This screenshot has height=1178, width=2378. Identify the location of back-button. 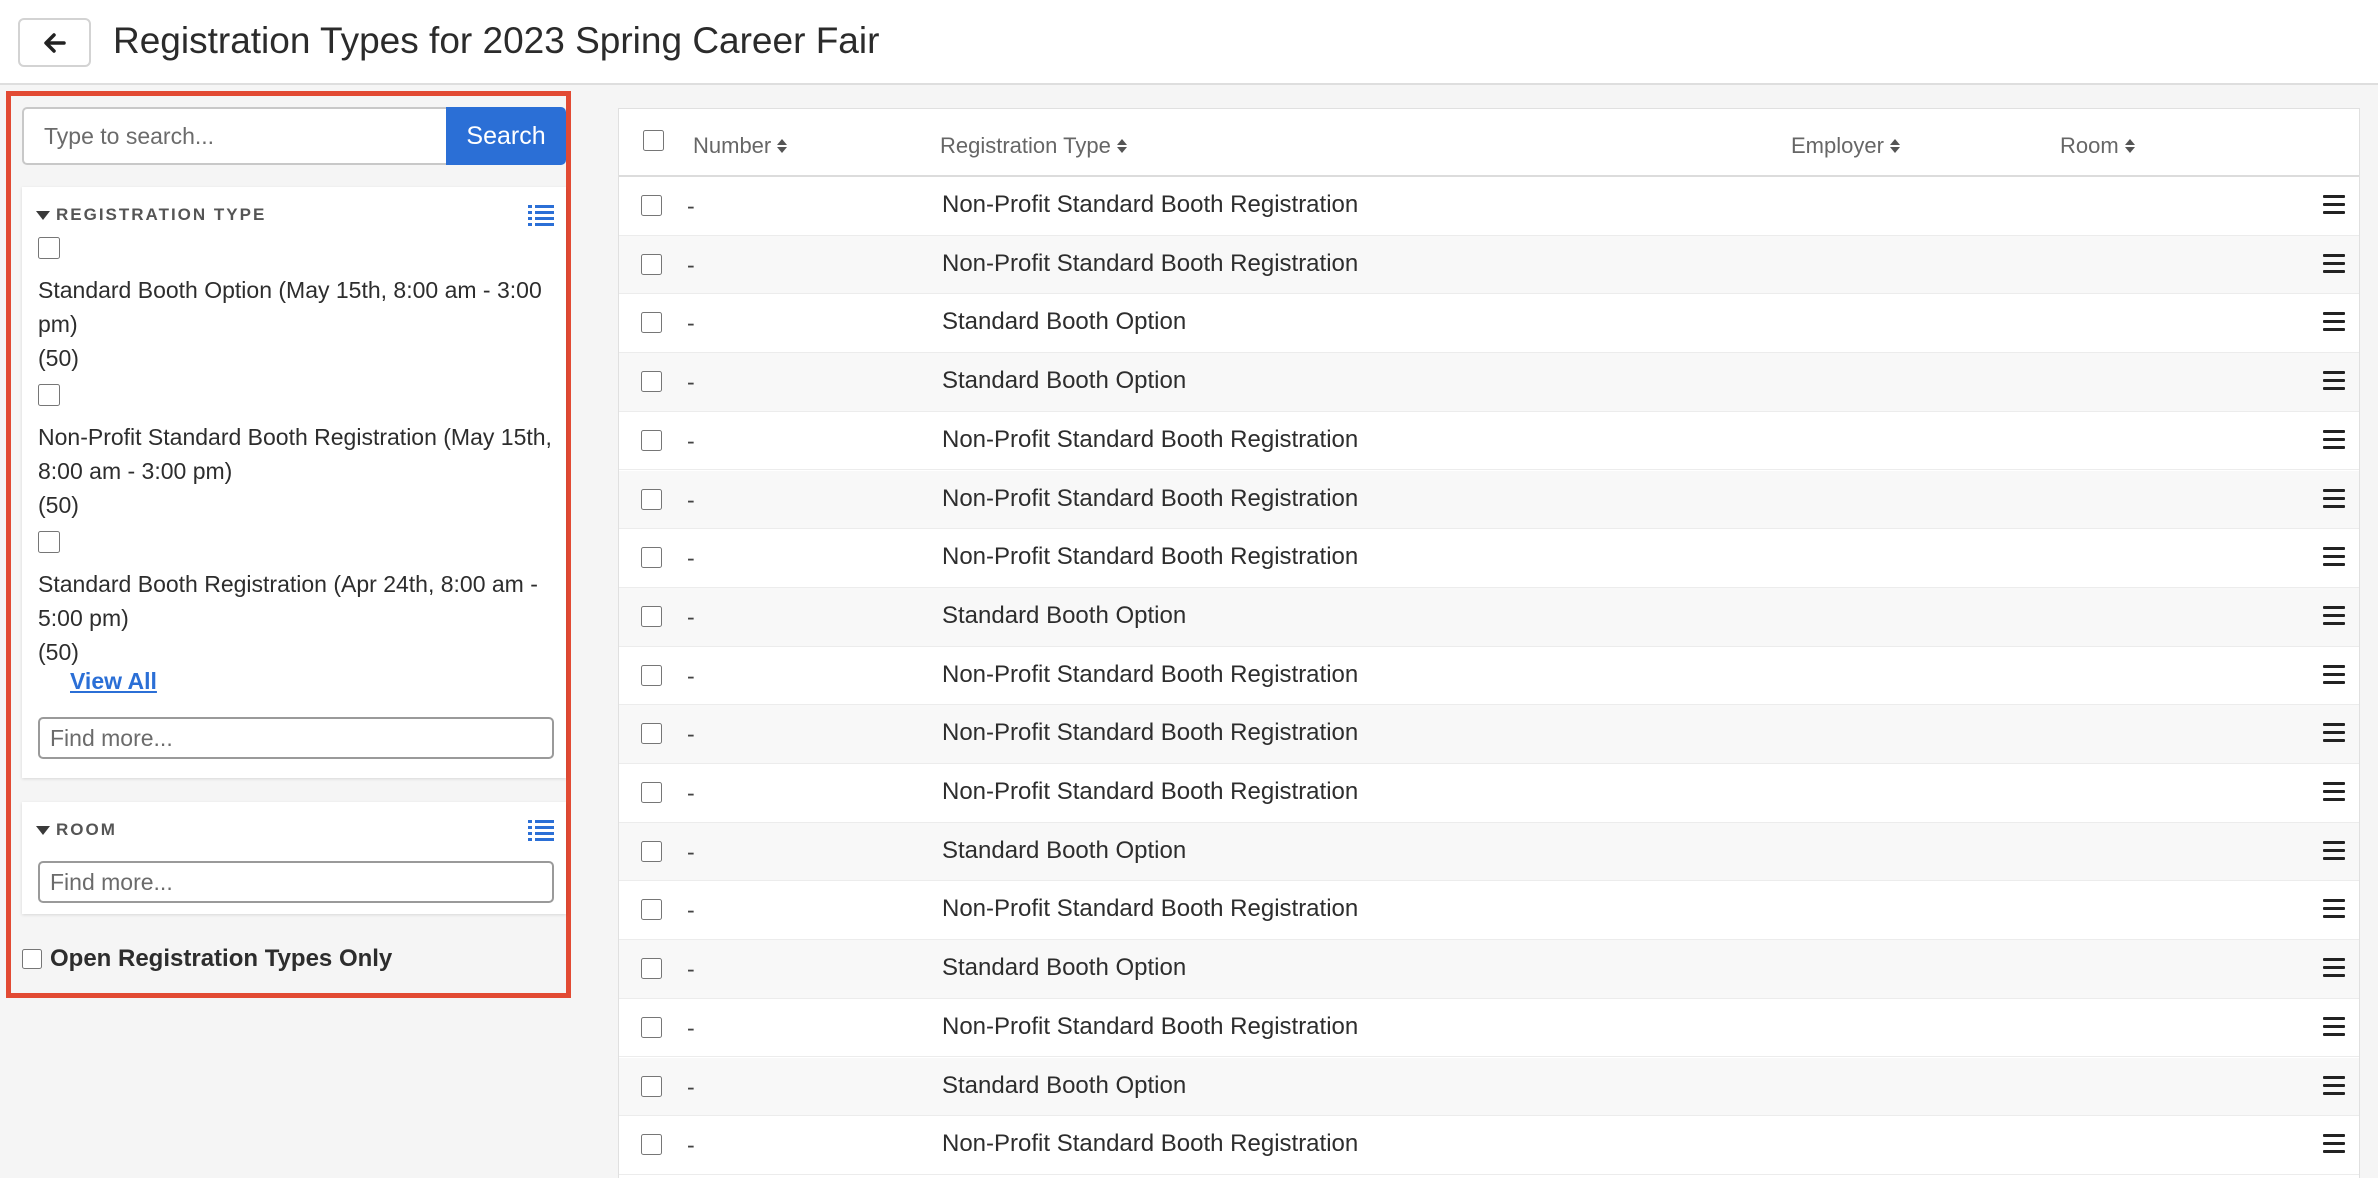
(54, 42).